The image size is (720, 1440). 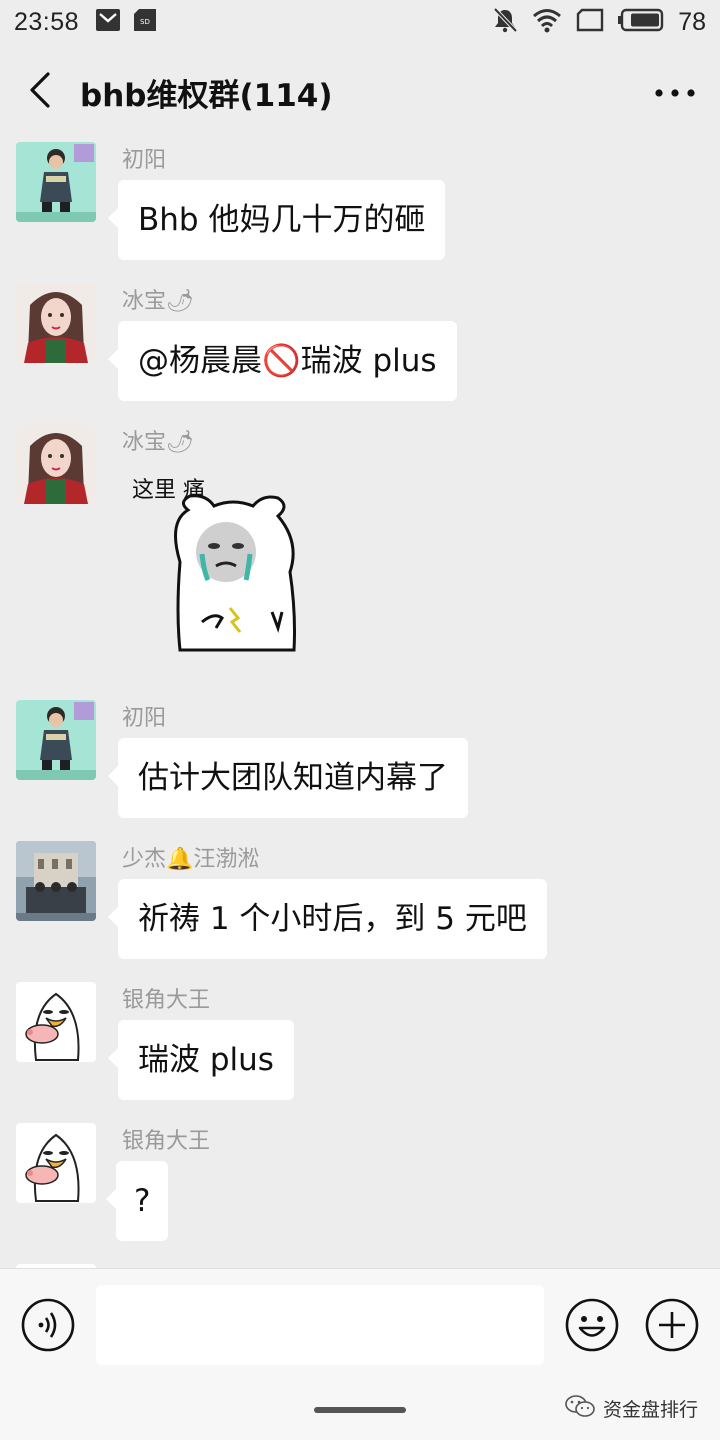 I want to click on sd-card-icon: SD, so click(x=145, y=22).